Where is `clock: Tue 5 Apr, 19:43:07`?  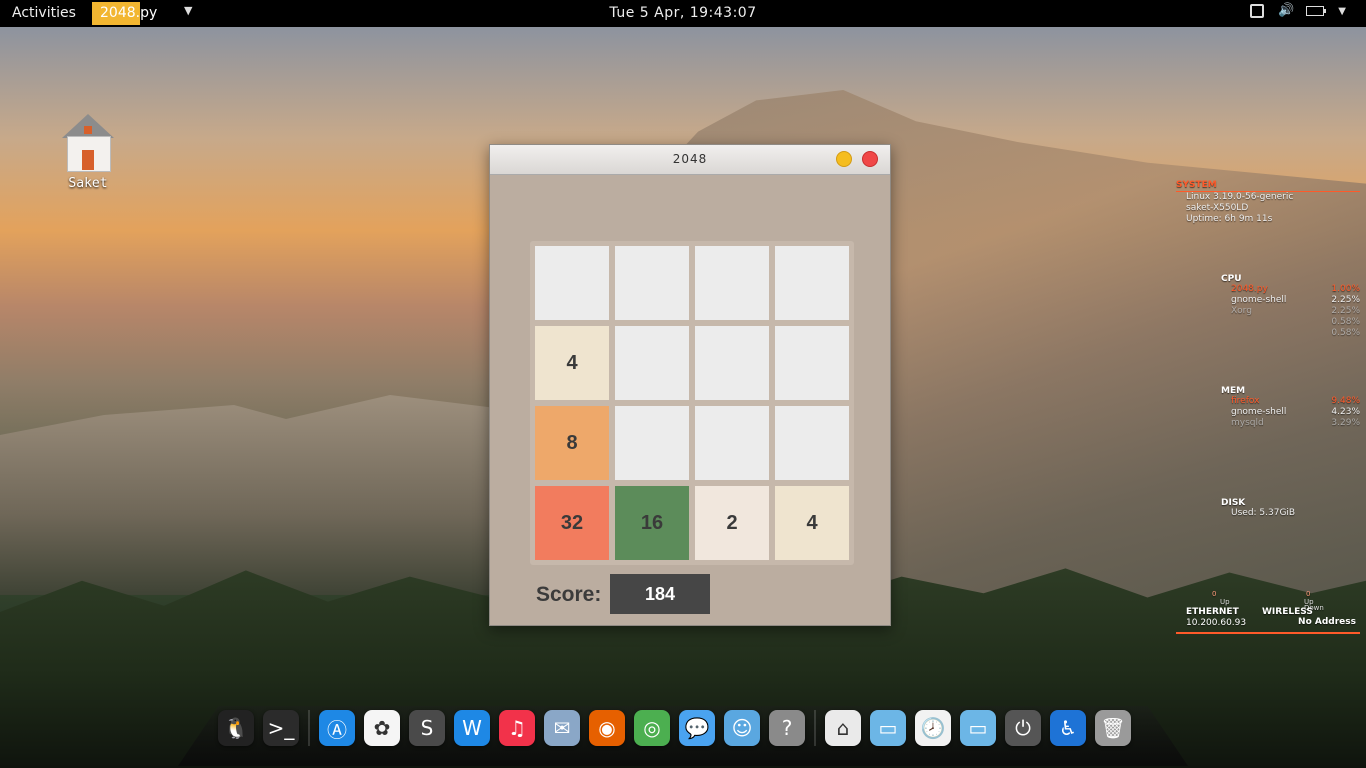
clock: Tue 5 Apr, 19:43:07 is located at coordinates (683, 13).